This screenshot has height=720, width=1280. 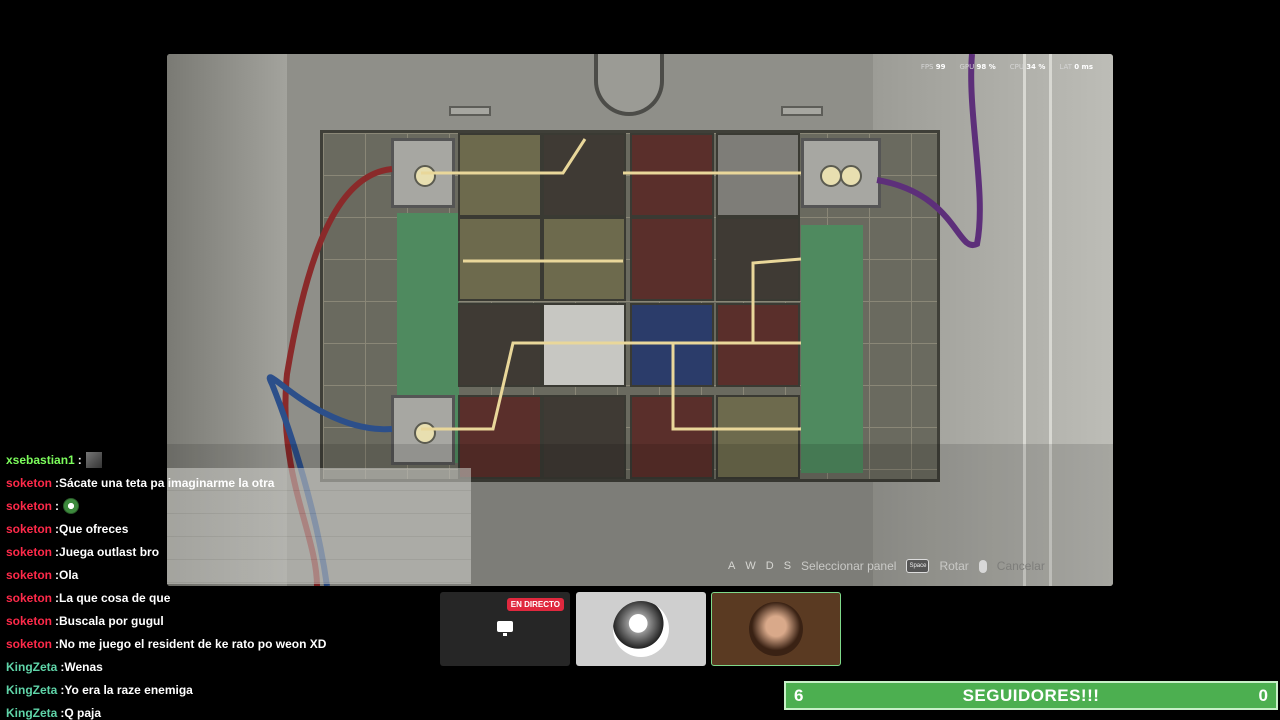 I want to click on followers-label: SEGUIDORES!!!, so click(x=1031, y=695).